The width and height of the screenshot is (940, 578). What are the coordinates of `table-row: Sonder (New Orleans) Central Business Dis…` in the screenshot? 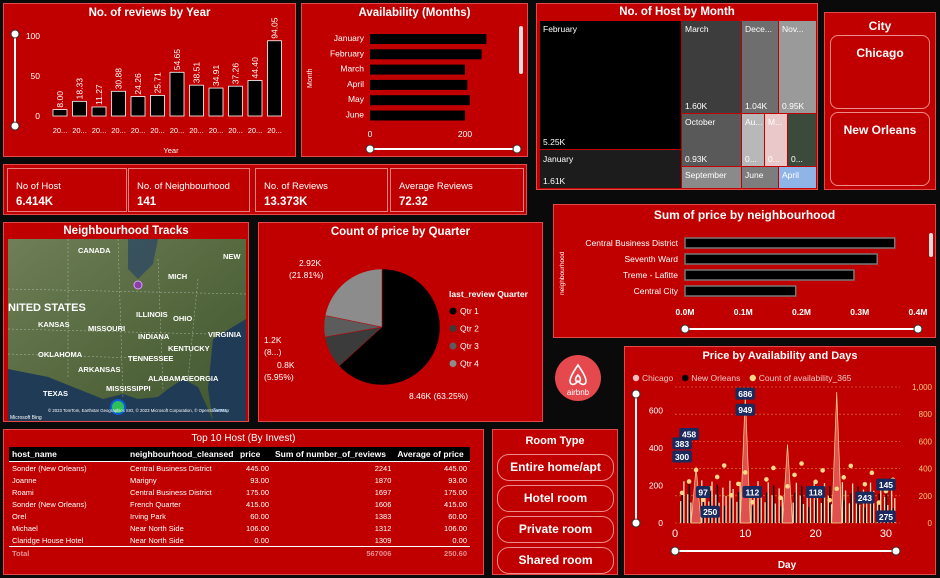 It's located at (239, 468).